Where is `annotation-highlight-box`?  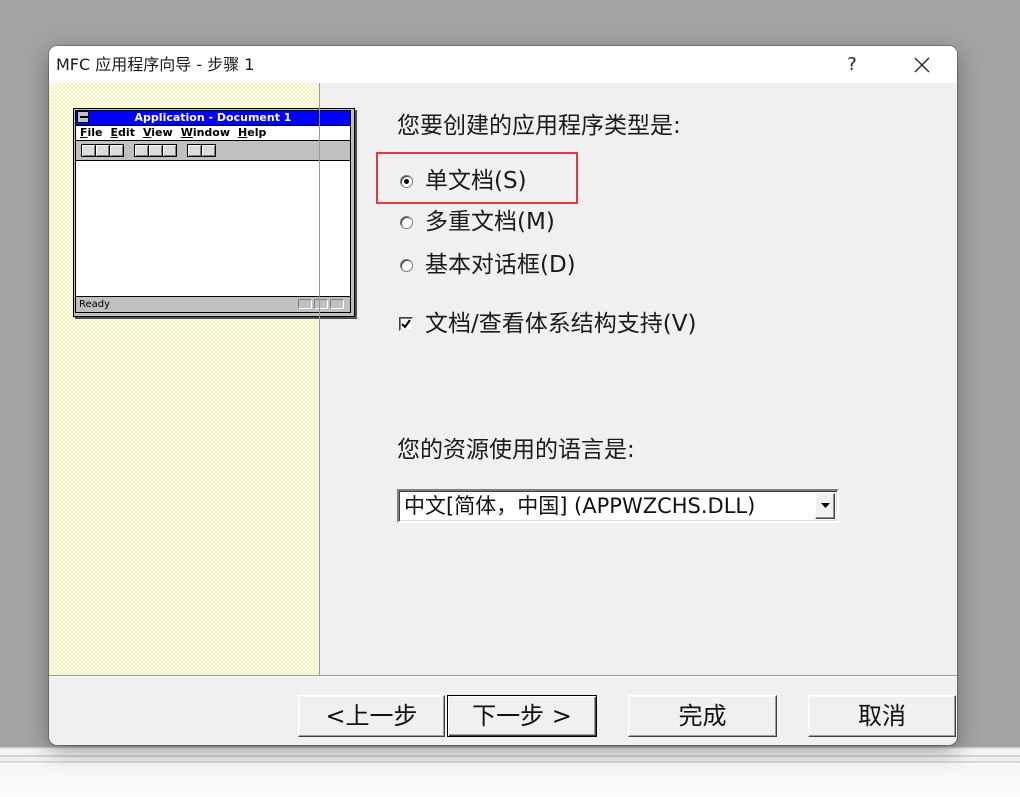 annotation-highlight-box is located at coordinates (477, 178).